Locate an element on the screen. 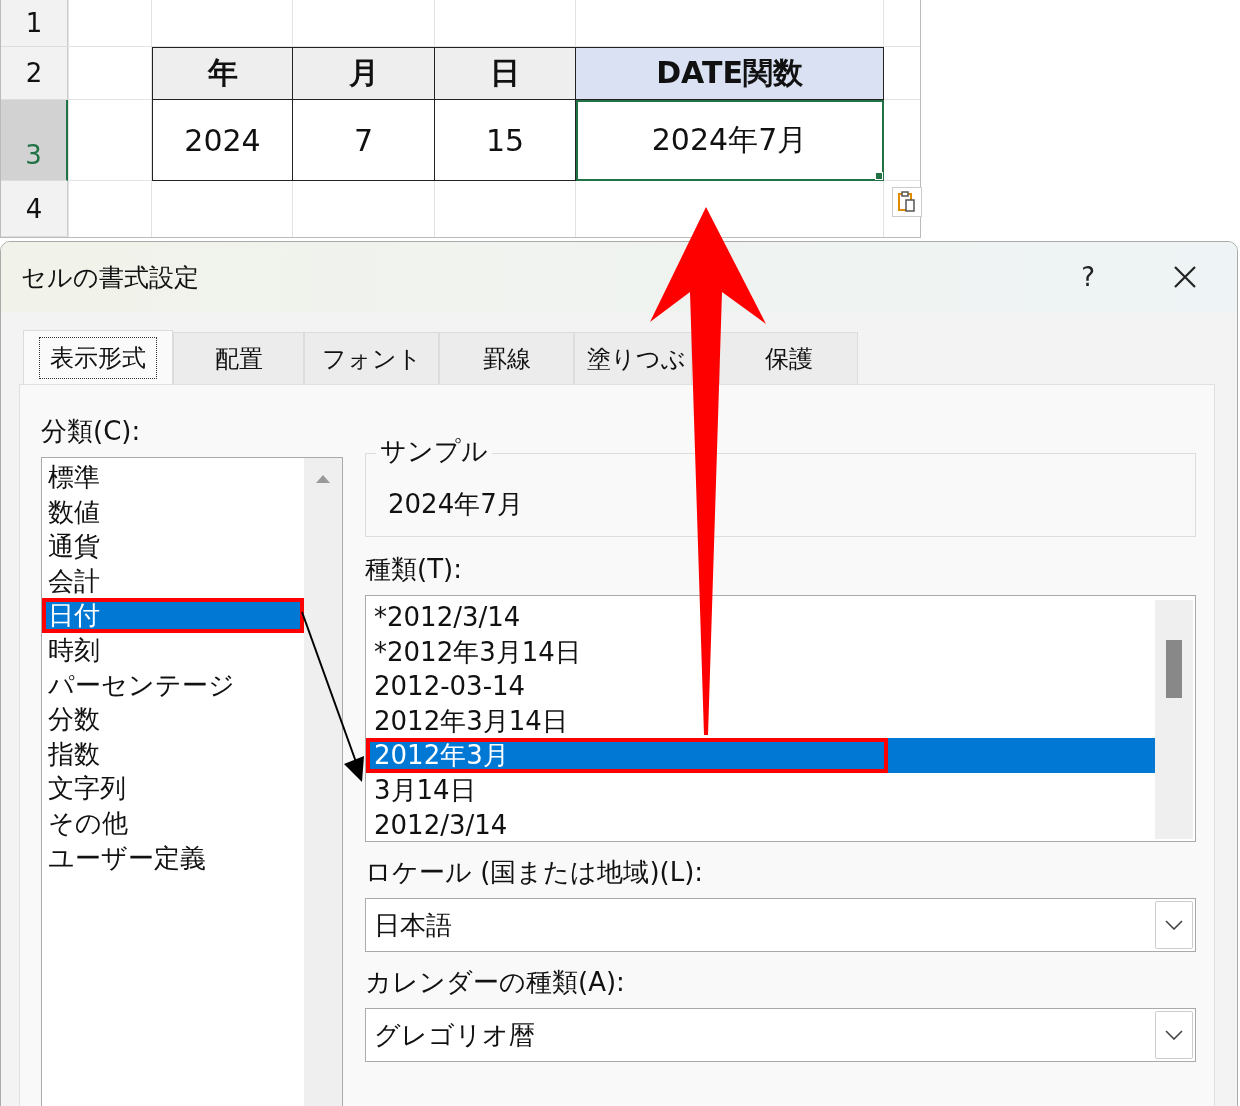 The width and height of the screenshot is (1240, 1106). tab: 表示形式 is located at coordinates (98, 357).